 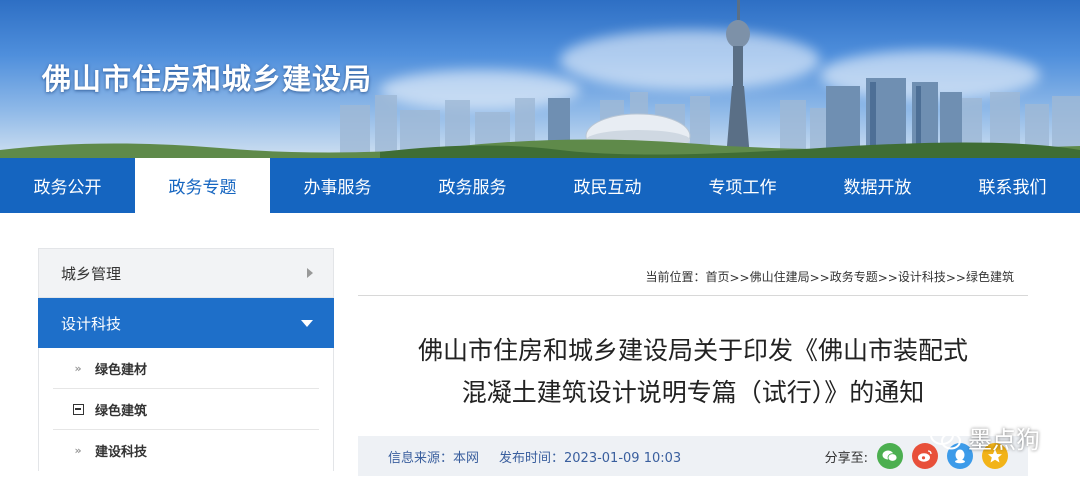 I want to click on main-nav: 政务公开 政务专题 办事服务 政务服务 政民互动 专项工作 数据开放 联系我们, so click(x=540, y=185).